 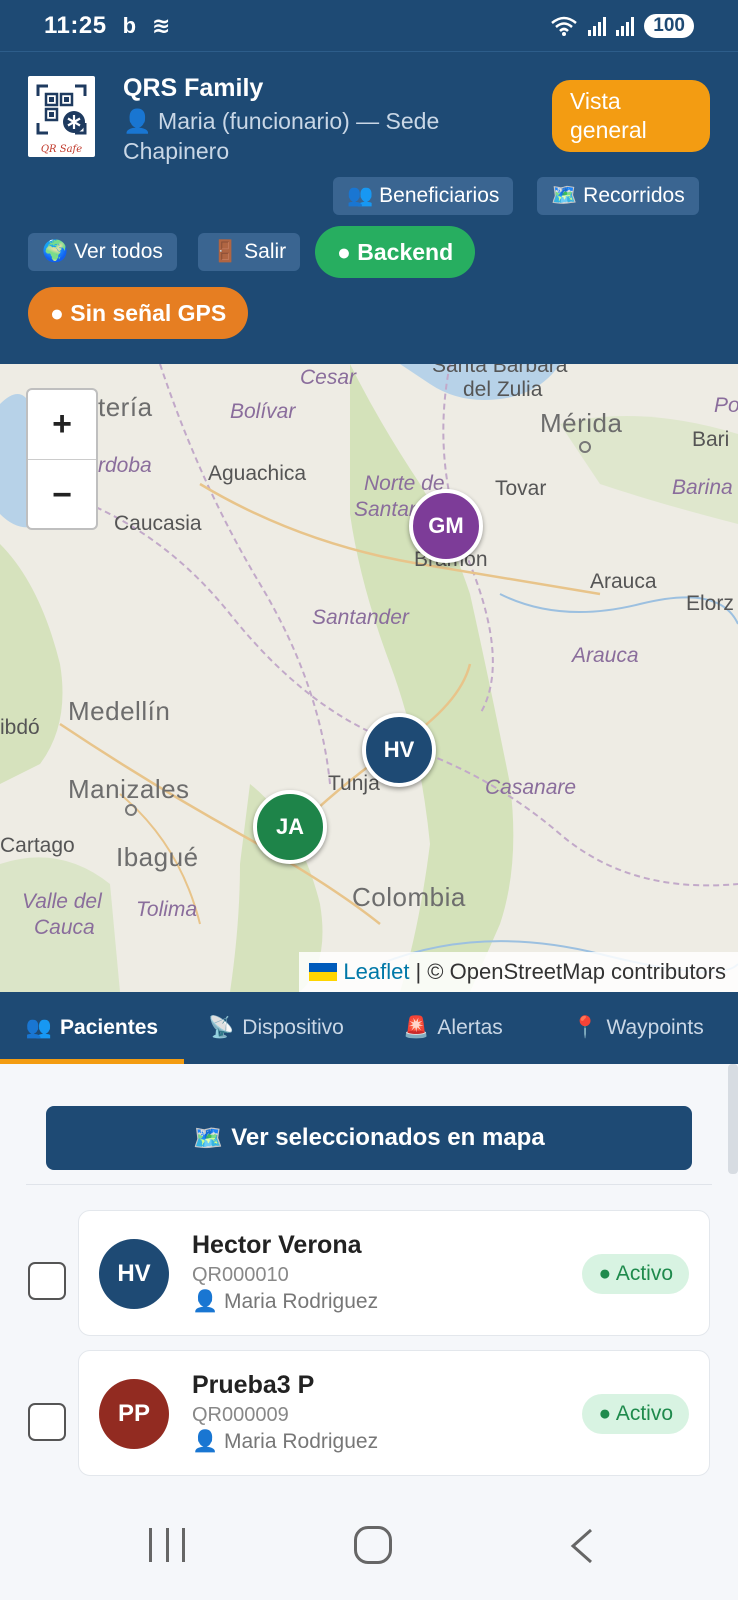 I want to click on gps-status-badge: ● Sin señal GPS, so click(x=138, y=313).